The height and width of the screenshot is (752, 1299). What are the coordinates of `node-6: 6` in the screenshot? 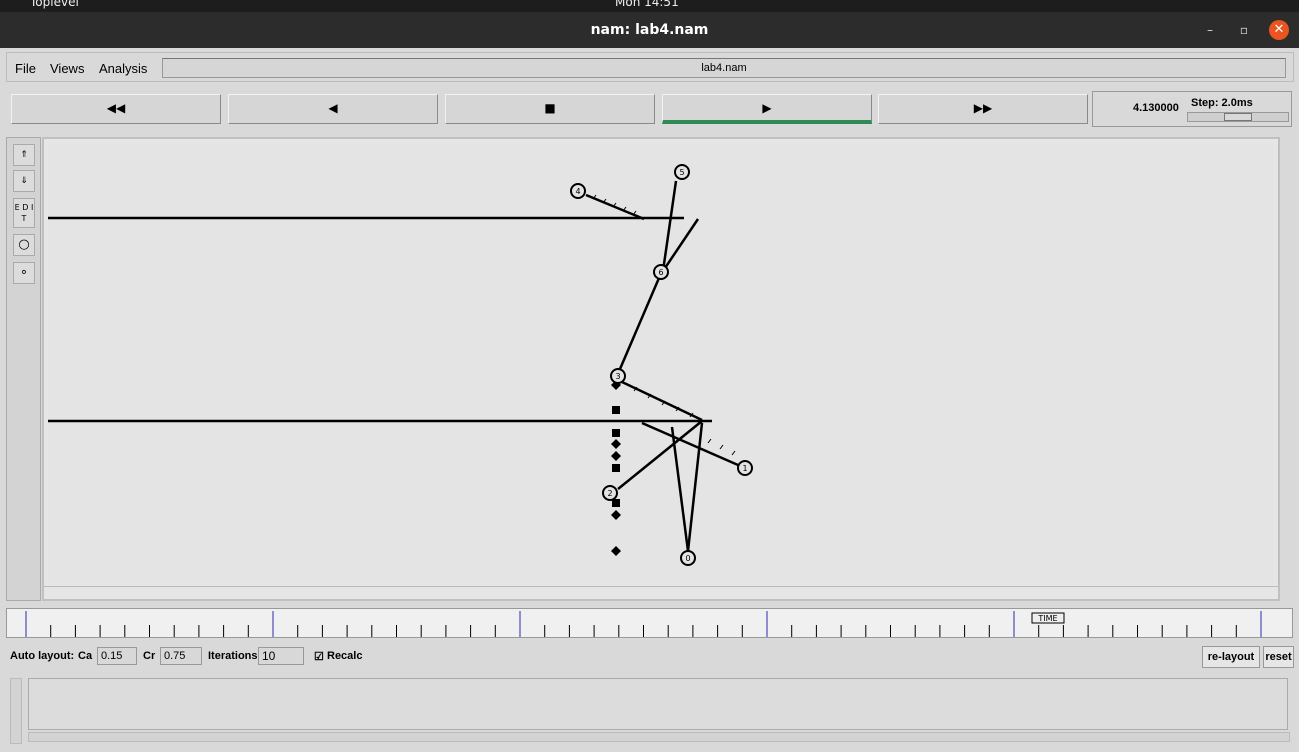 It's located at (661, 272).